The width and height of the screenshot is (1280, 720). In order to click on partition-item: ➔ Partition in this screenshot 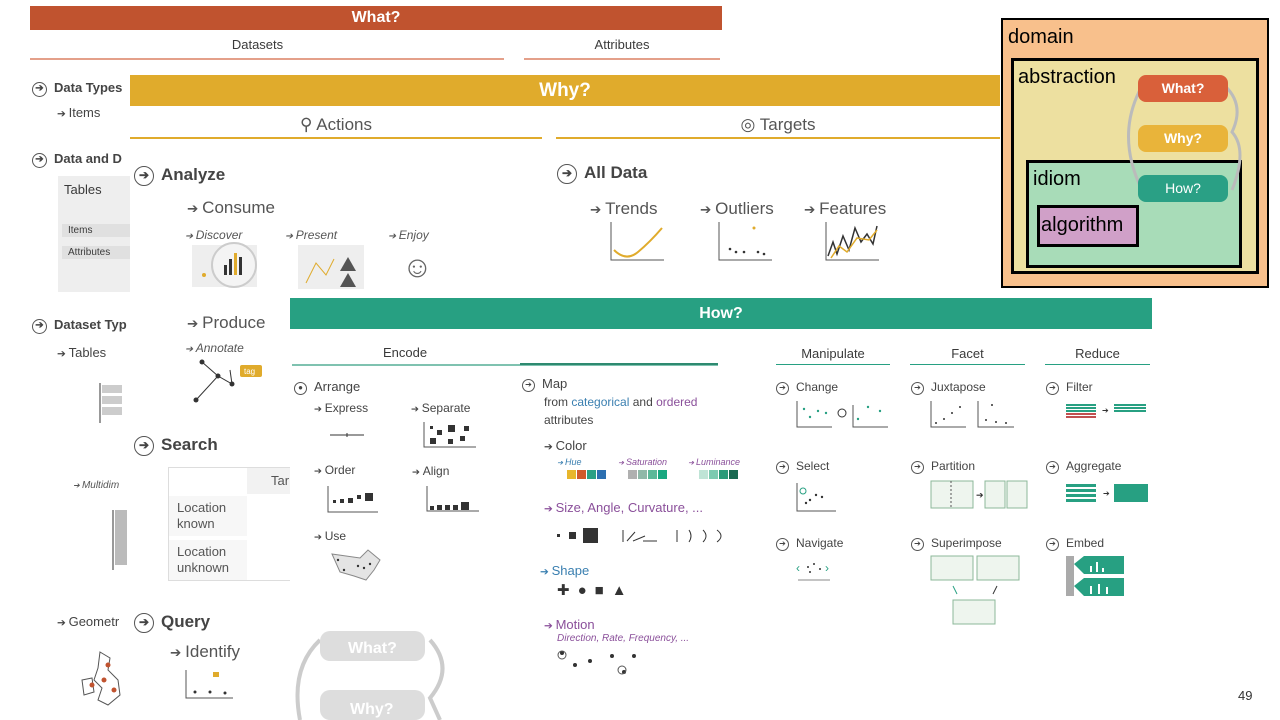, I will do `click(943, 466)`.